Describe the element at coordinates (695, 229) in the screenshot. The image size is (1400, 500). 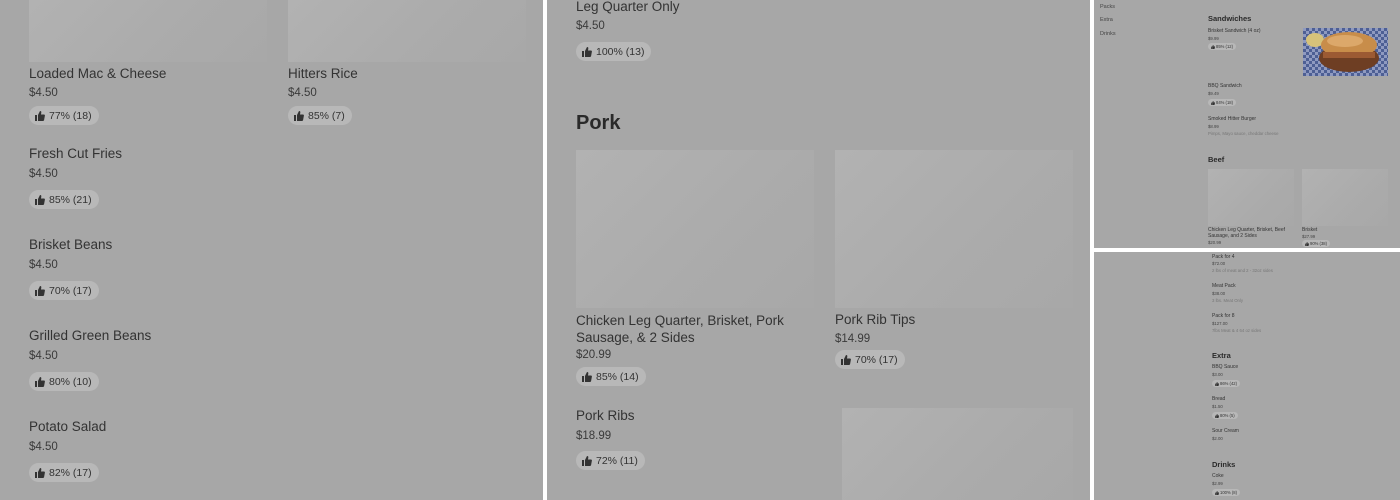
I see `item-image-combo` at that location.